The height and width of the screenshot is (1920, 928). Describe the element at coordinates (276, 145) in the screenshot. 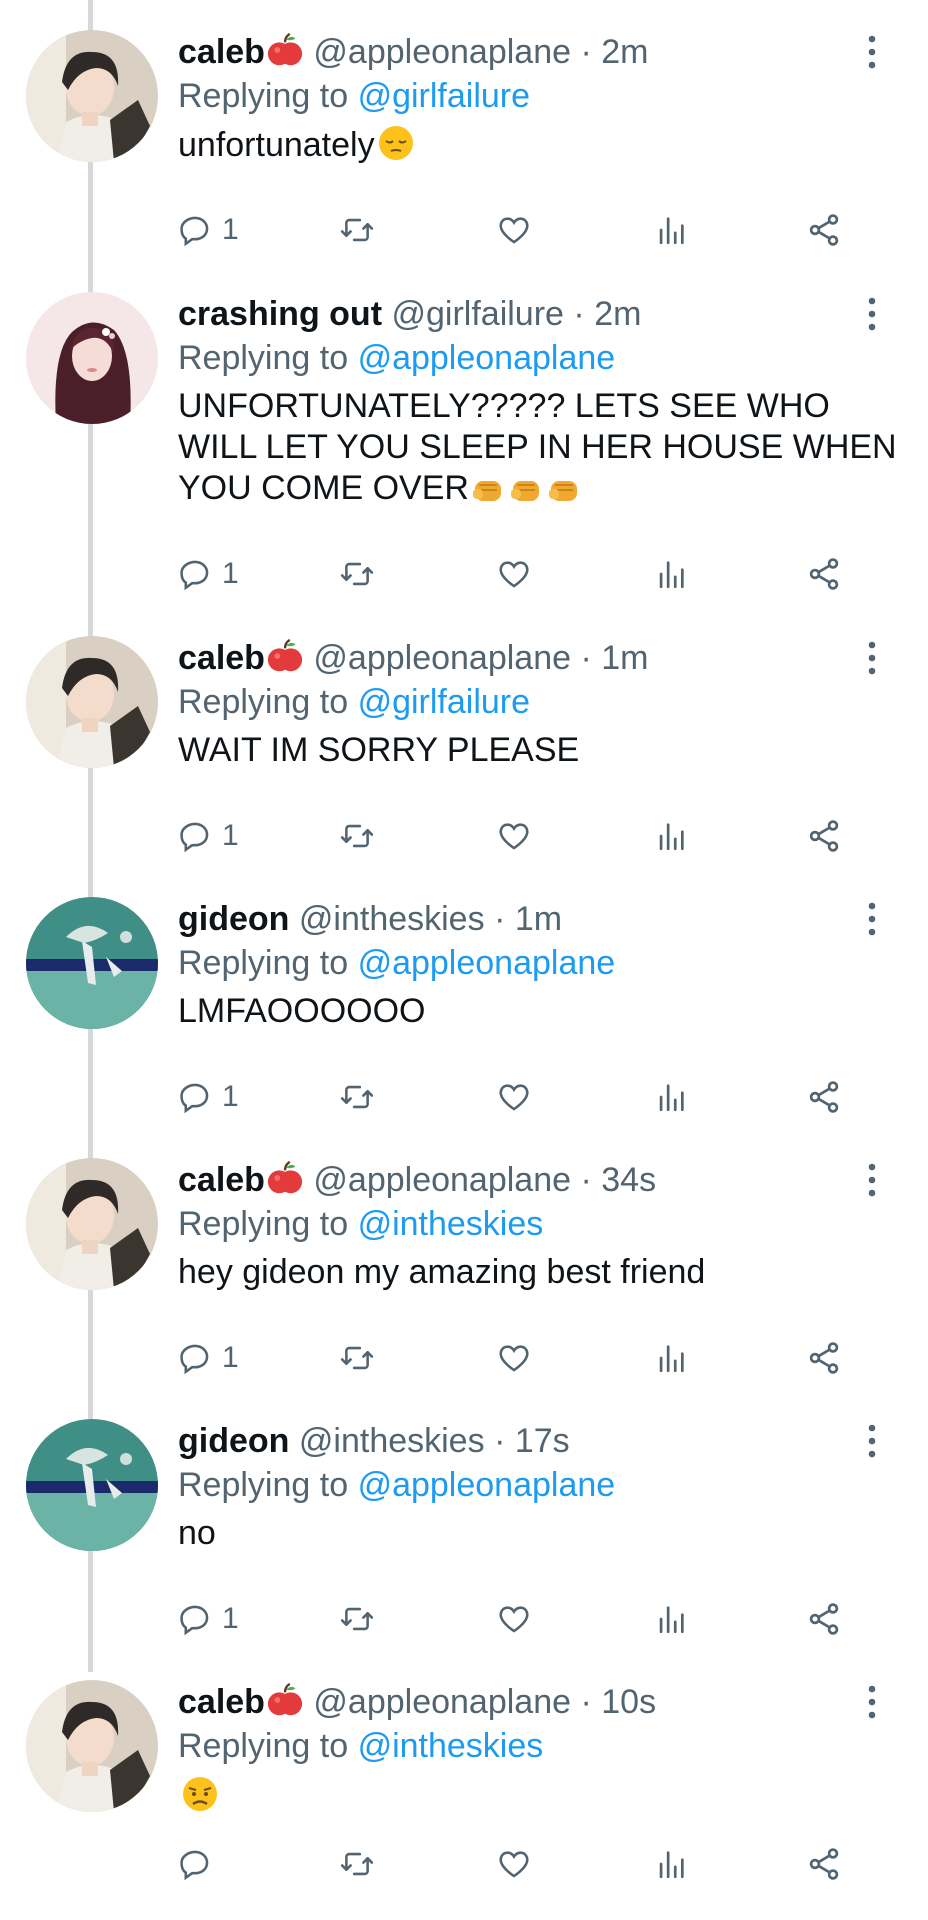

I see `tweet-text-content: unfortunately` at that location.